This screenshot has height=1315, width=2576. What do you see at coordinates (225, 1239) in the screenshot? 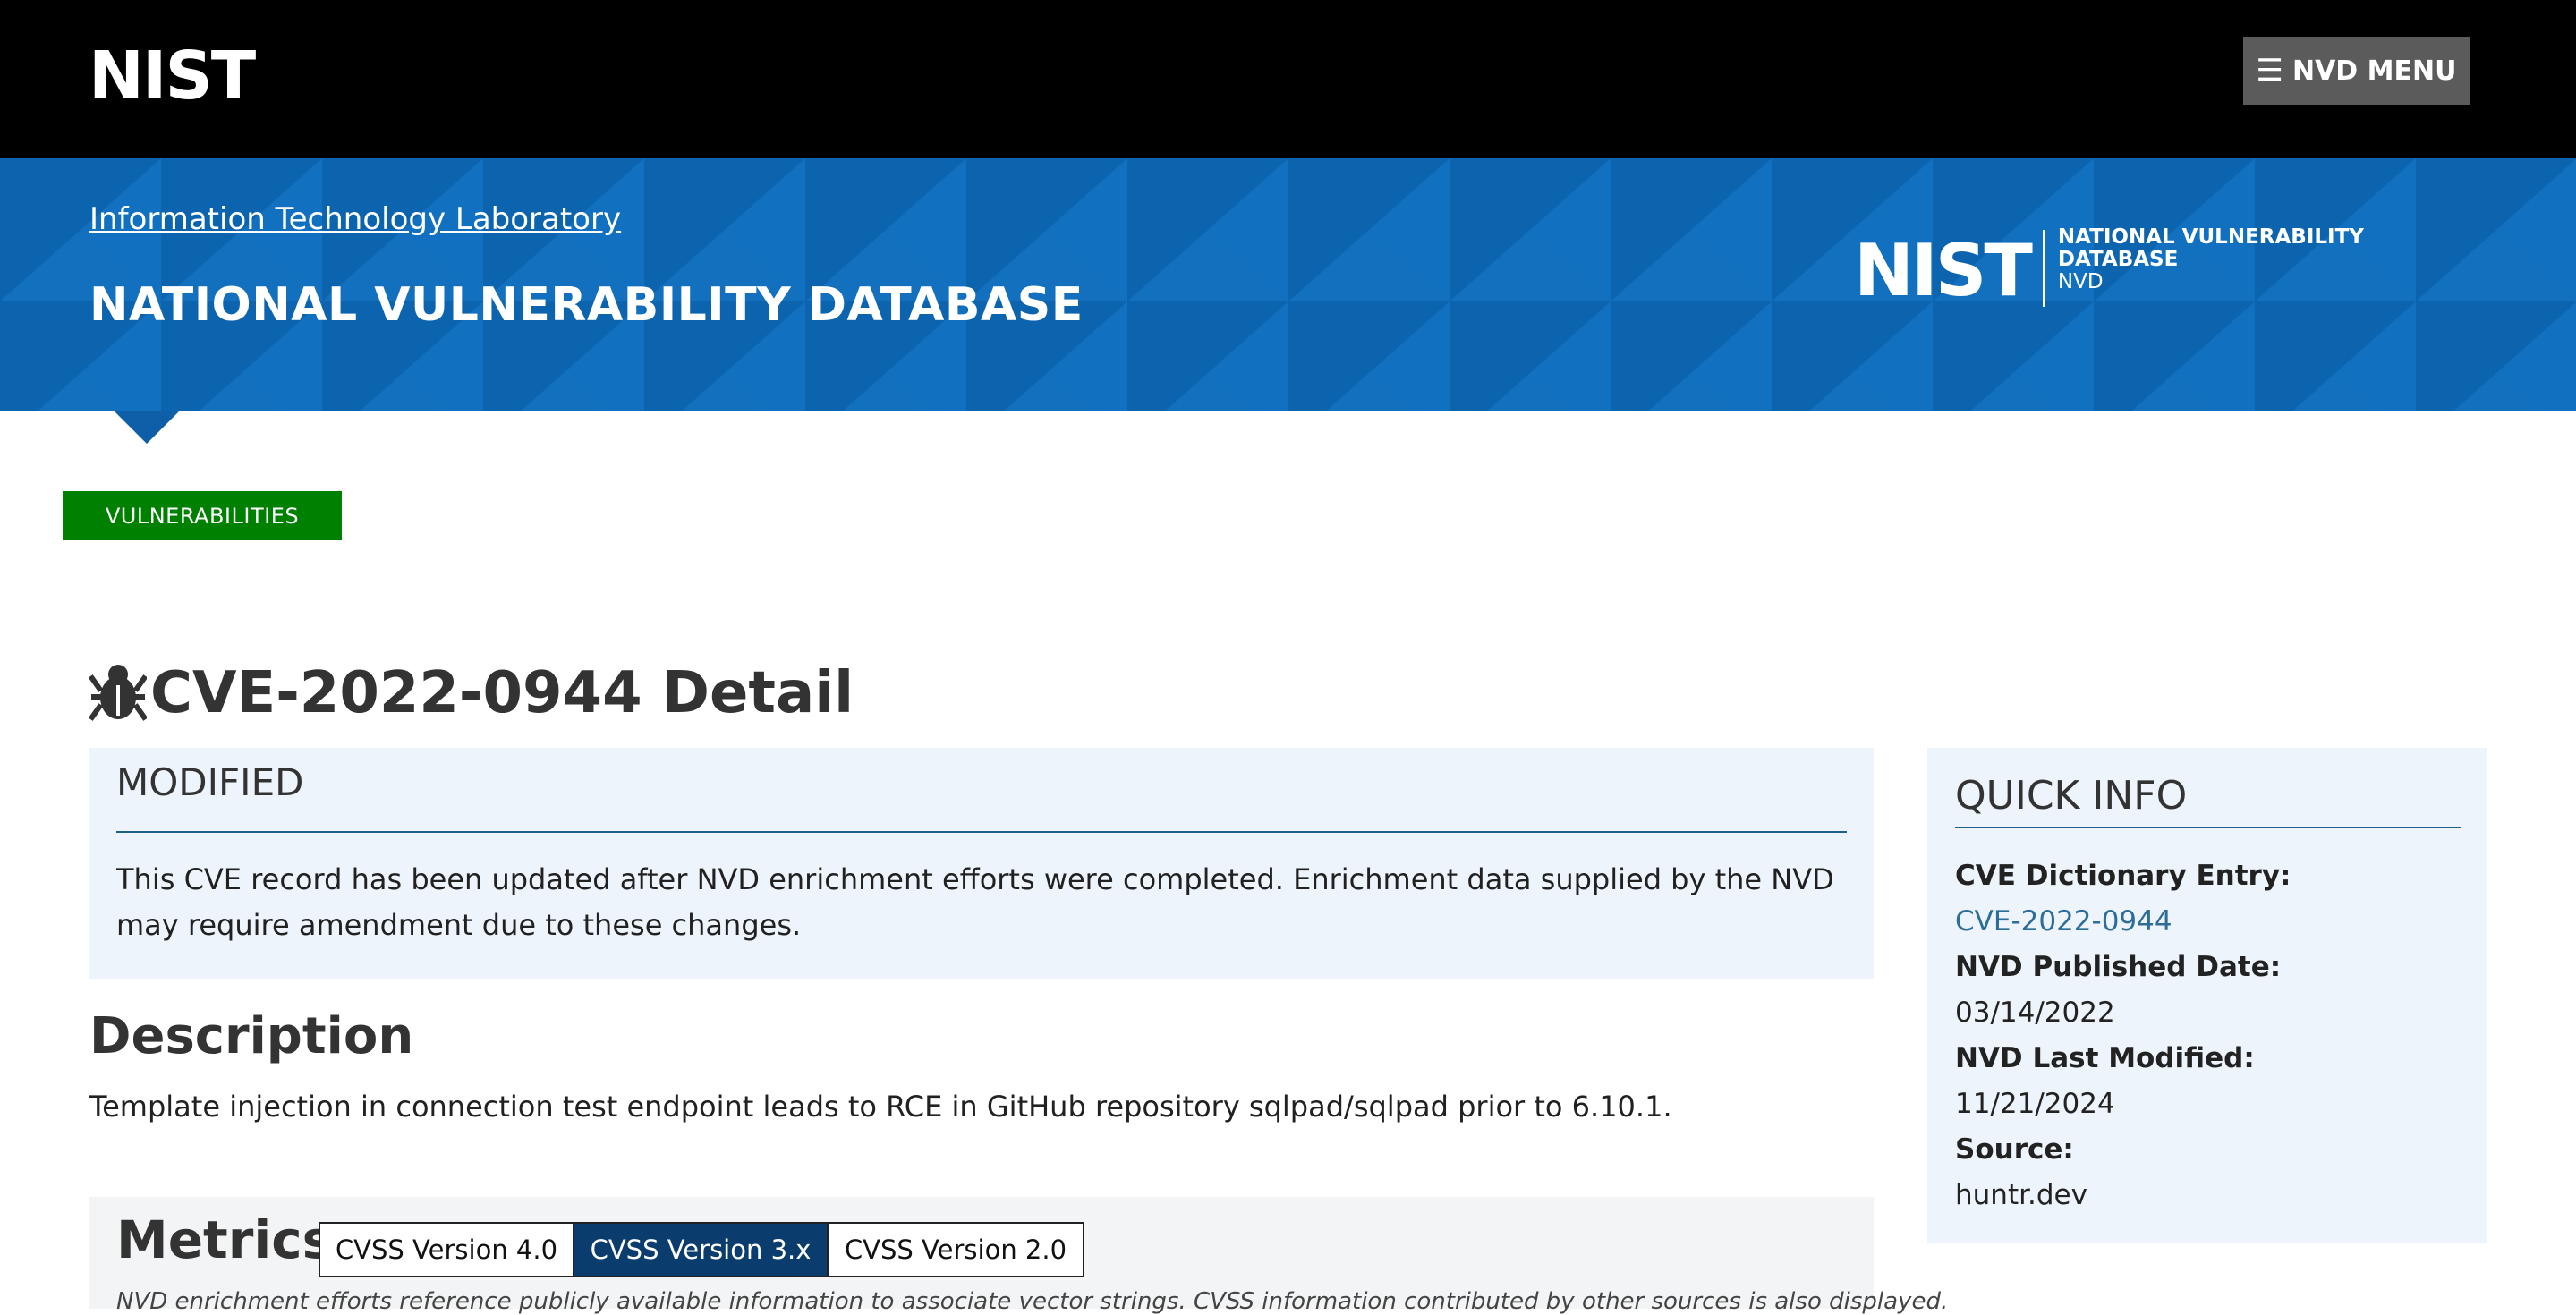
I see `metrics-heading: Metrics` at bounding box center [225, 1239].